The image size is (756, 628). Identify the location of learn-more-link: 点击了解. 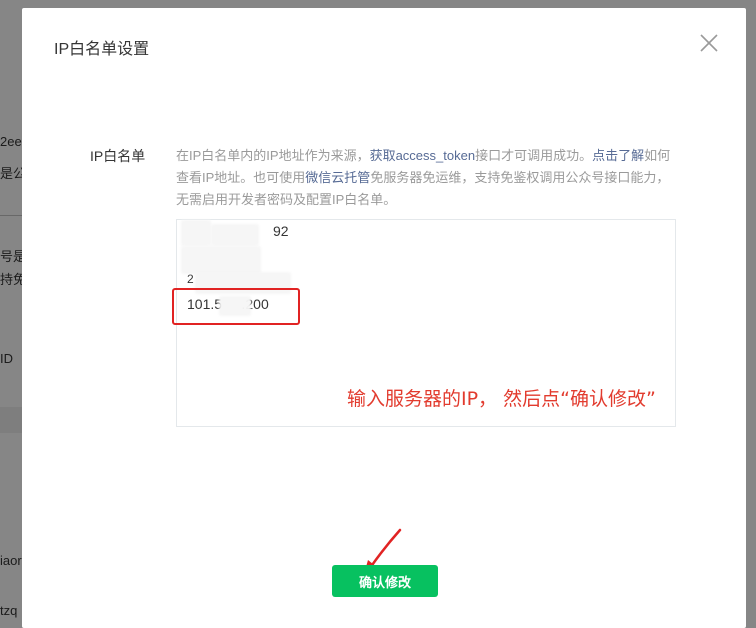
(618, 155).